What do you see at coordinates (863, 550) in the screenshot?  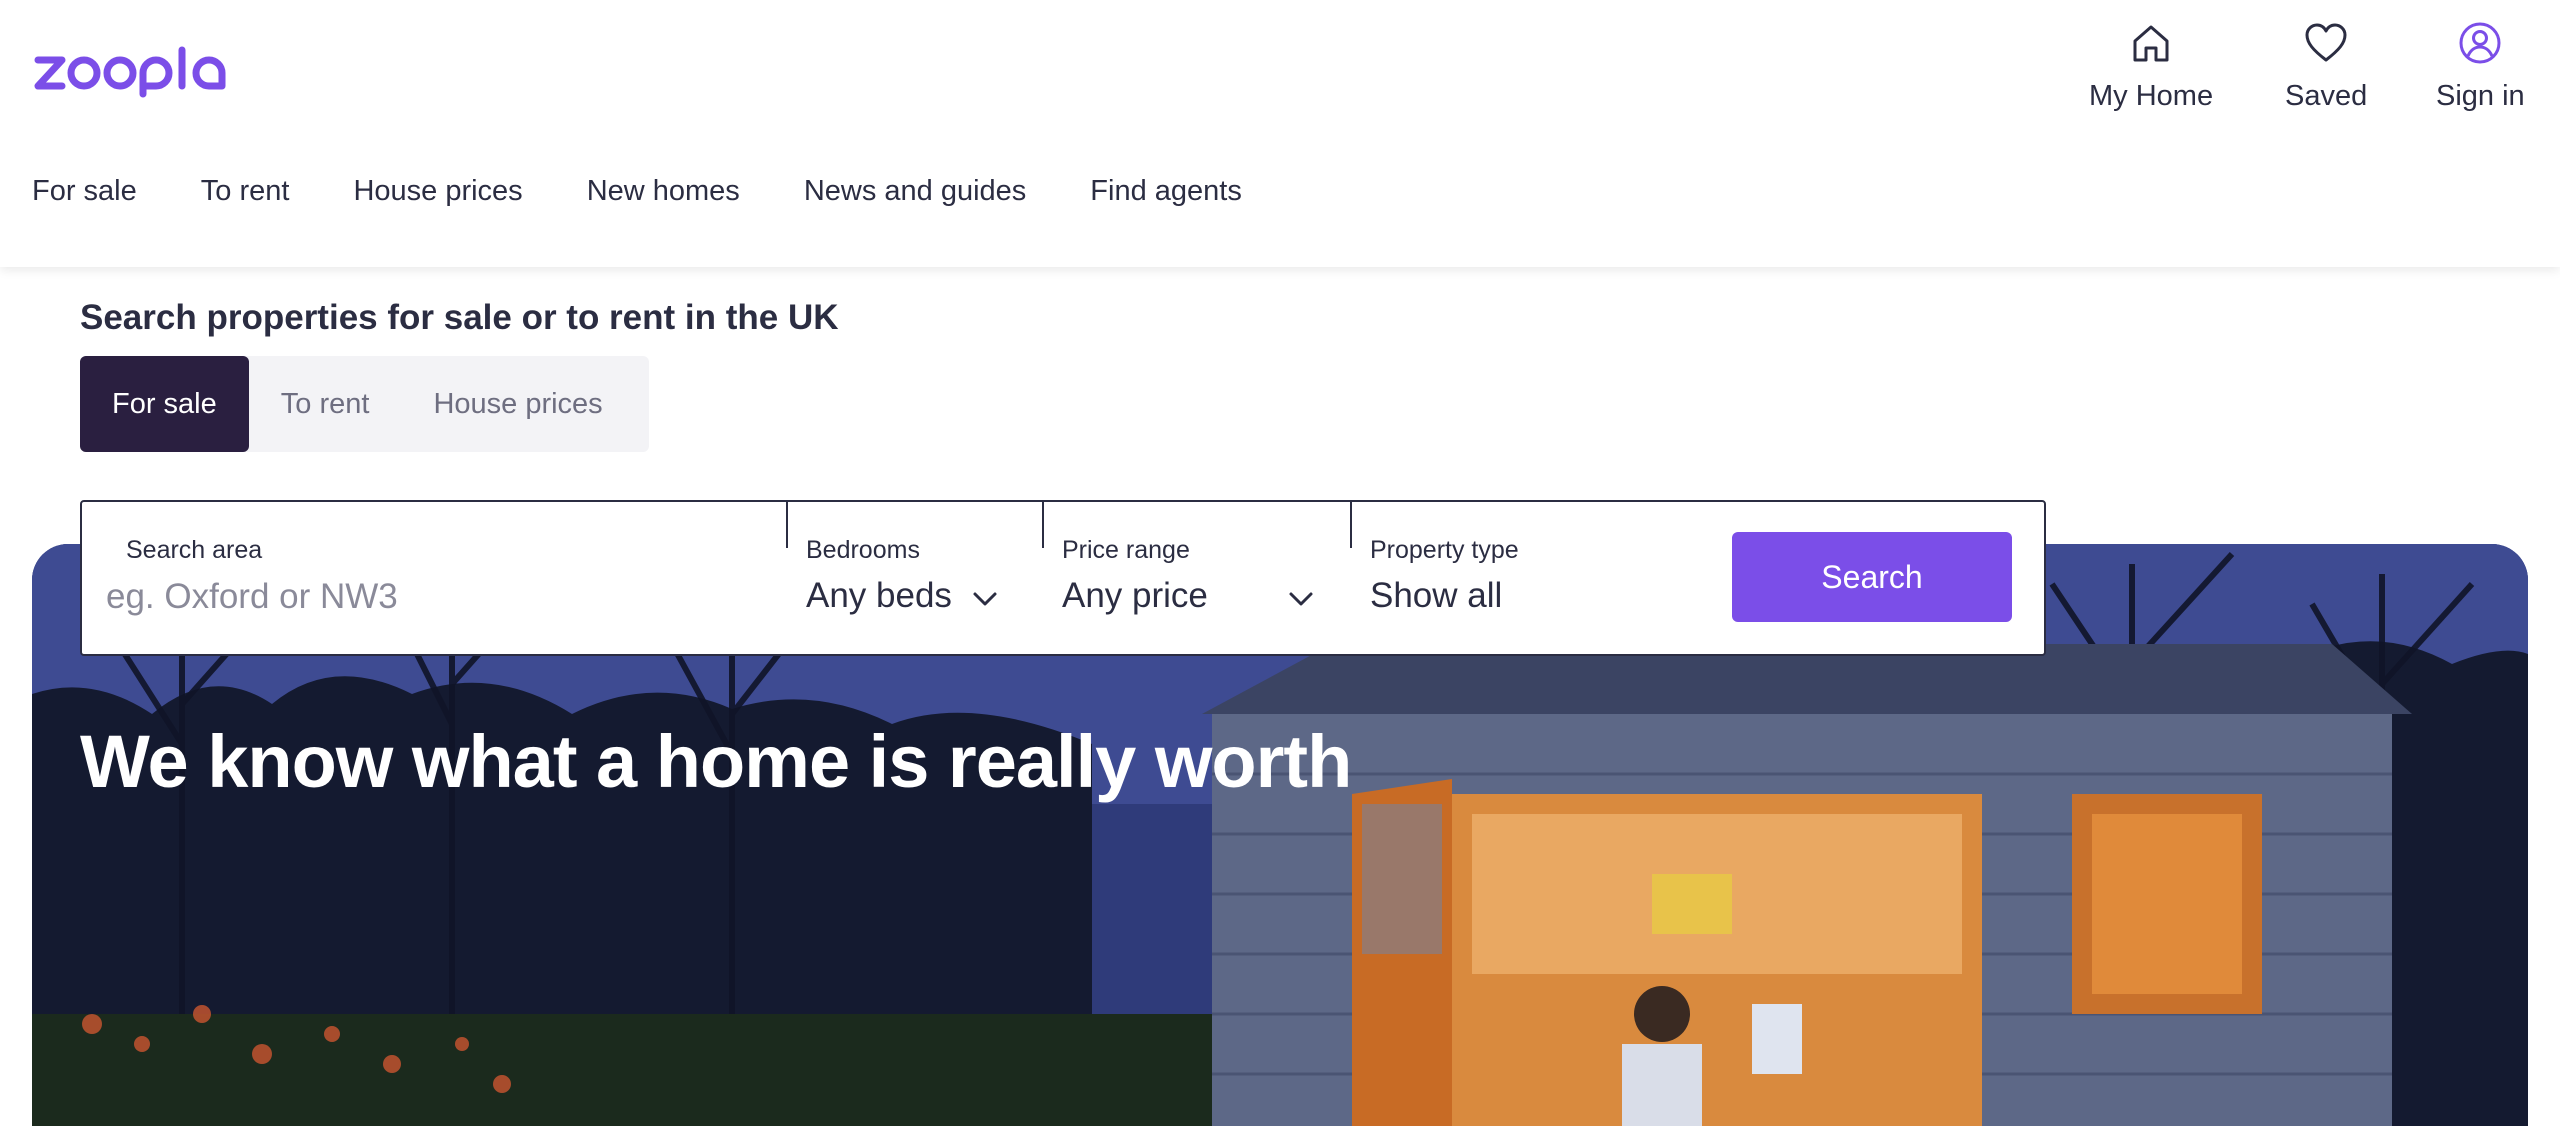 I see `bedrooms-label: Bedrooms` at bounding box center [863, 550].